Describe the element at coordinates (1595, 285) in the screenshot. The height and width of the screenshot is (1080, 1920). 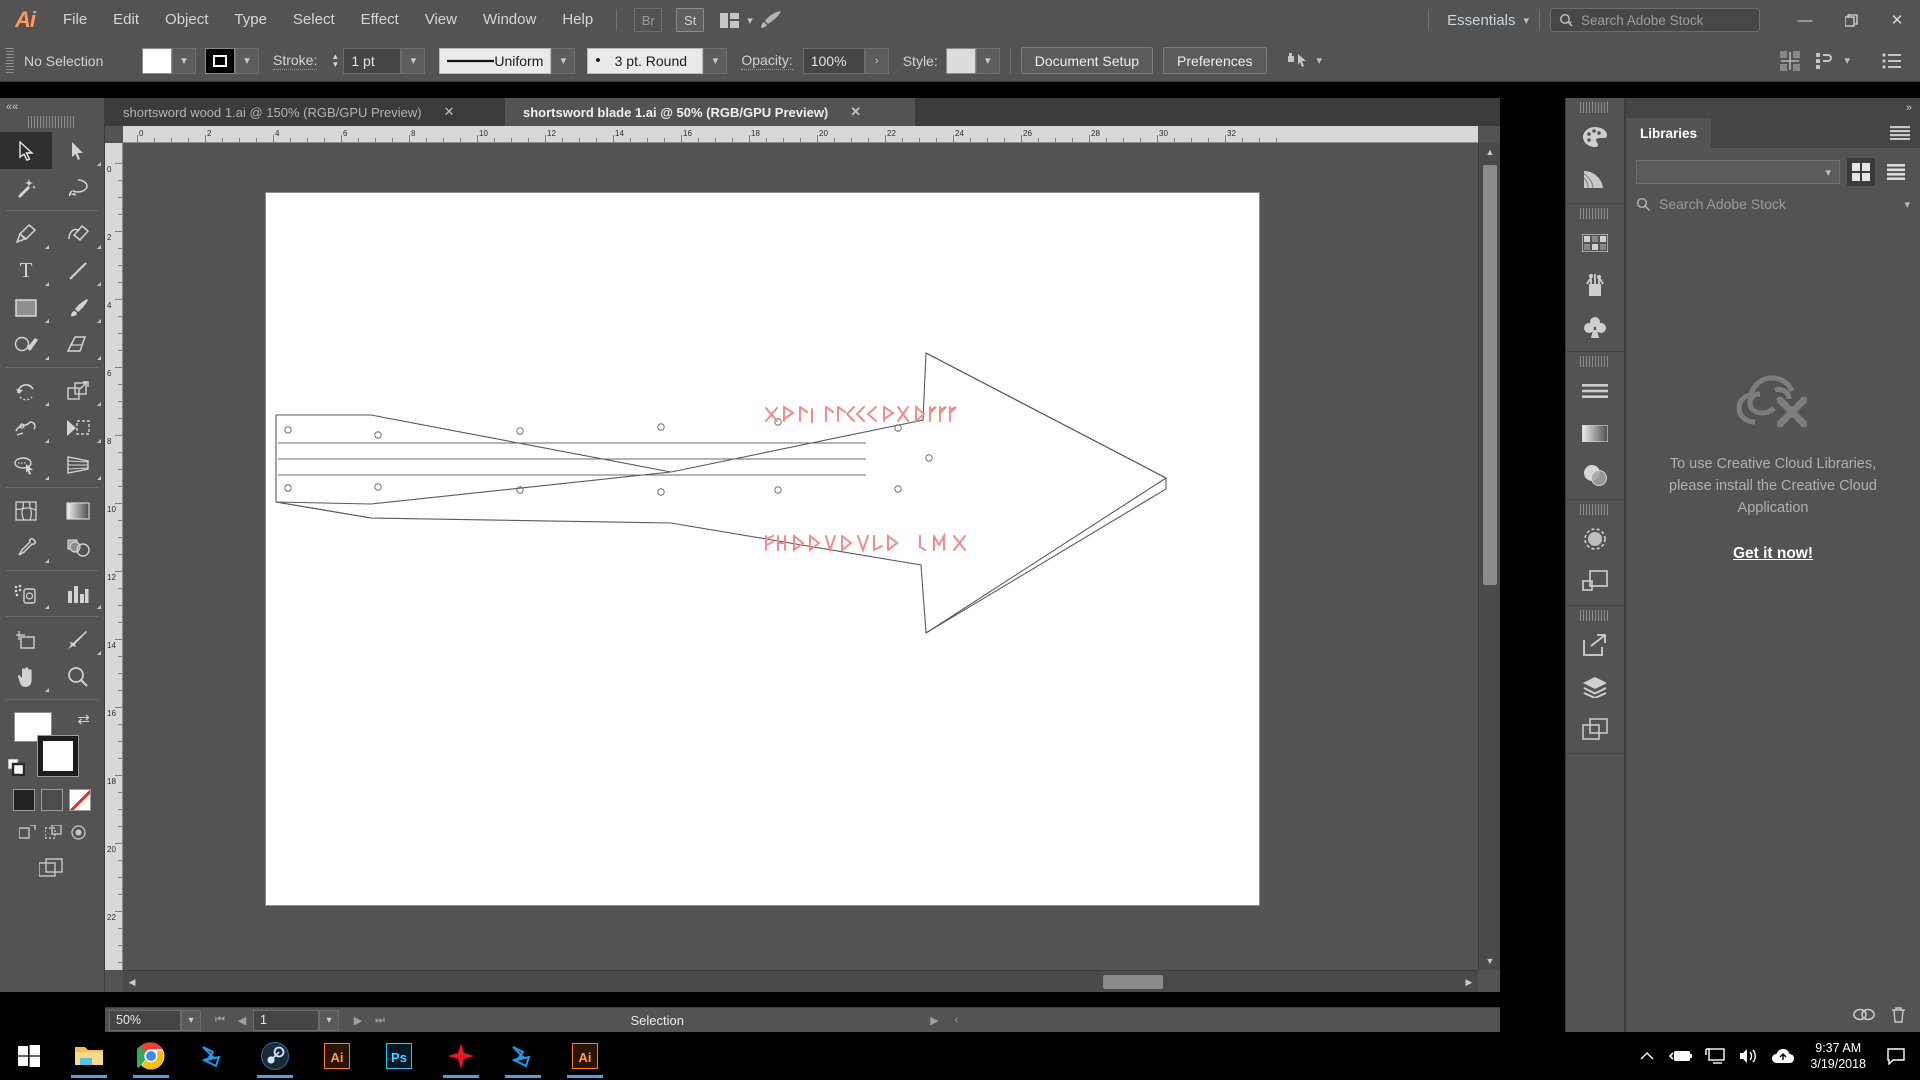
I see `brushes-panel-icon` at that location.